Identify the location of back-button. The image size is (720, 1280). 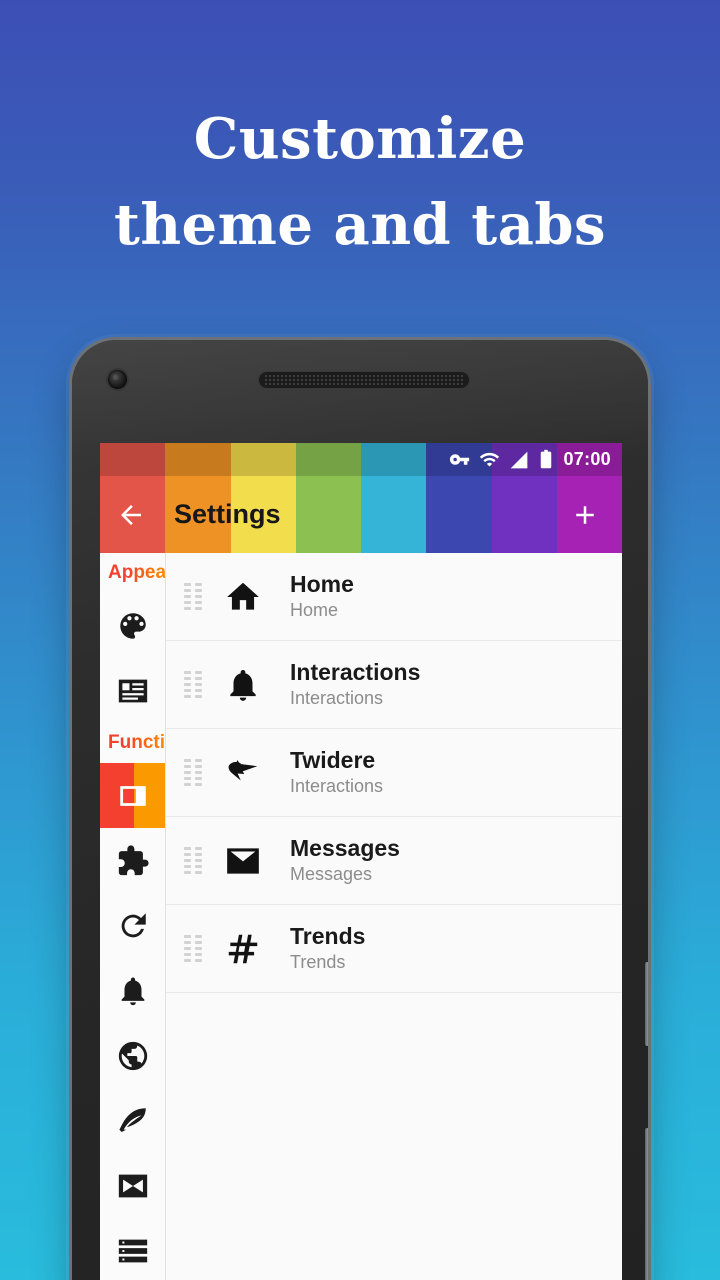
(131, 514).